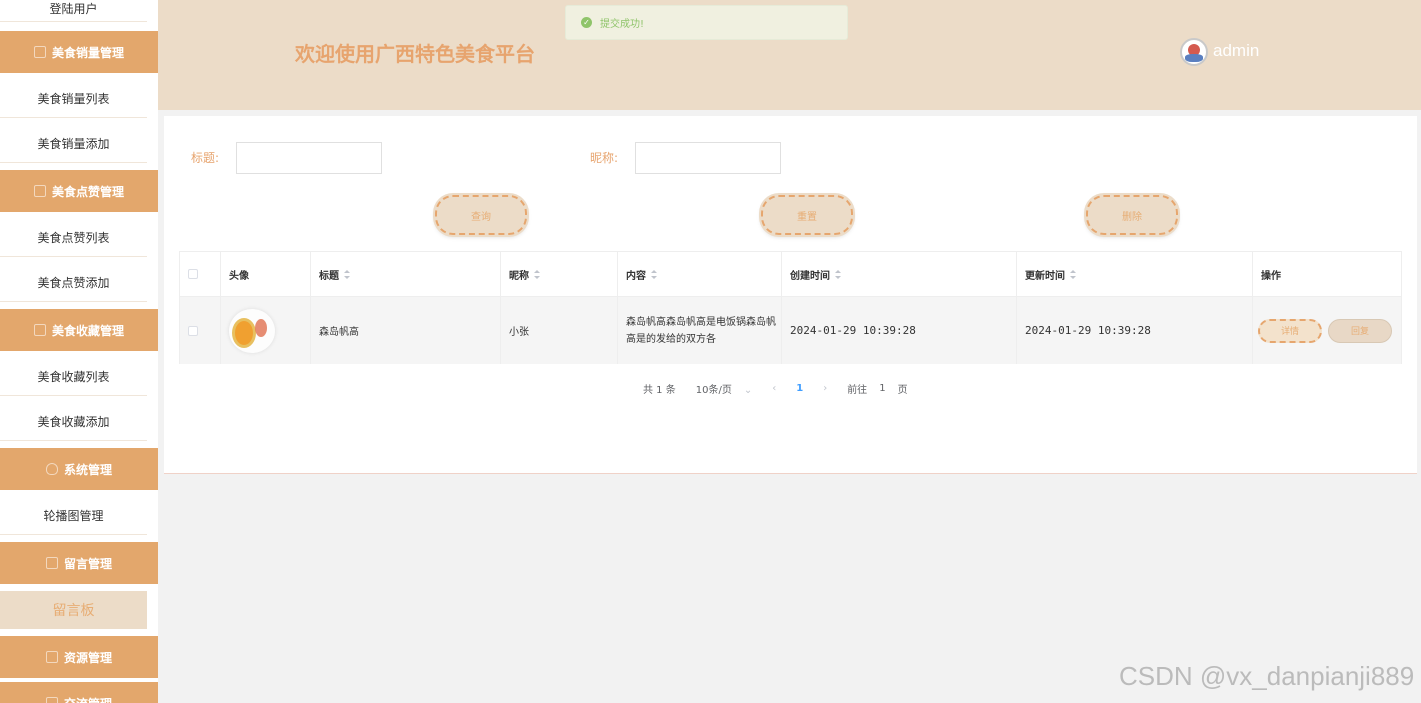 The image size is (1421, 703). What do you see at coordinates (406, 330) in the screenshot?
I see `title-cell: 森岛帆高` at bounding box center [406, 330].